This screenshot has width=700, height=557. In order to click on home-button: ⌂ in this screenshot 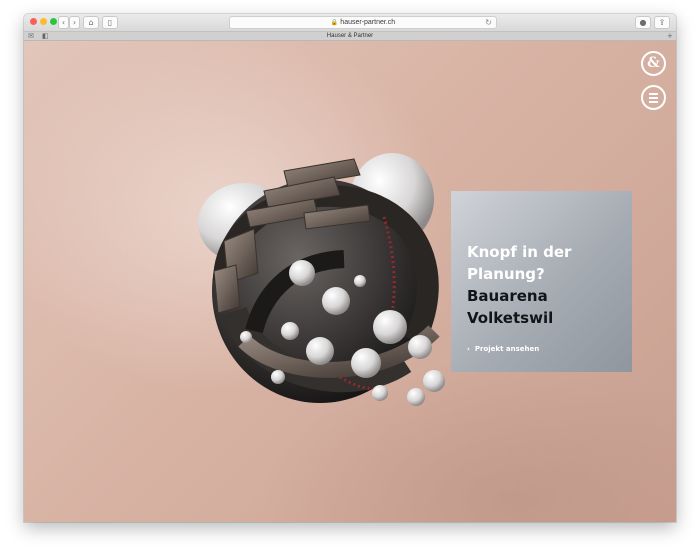, I will do `click(91, 22)`.